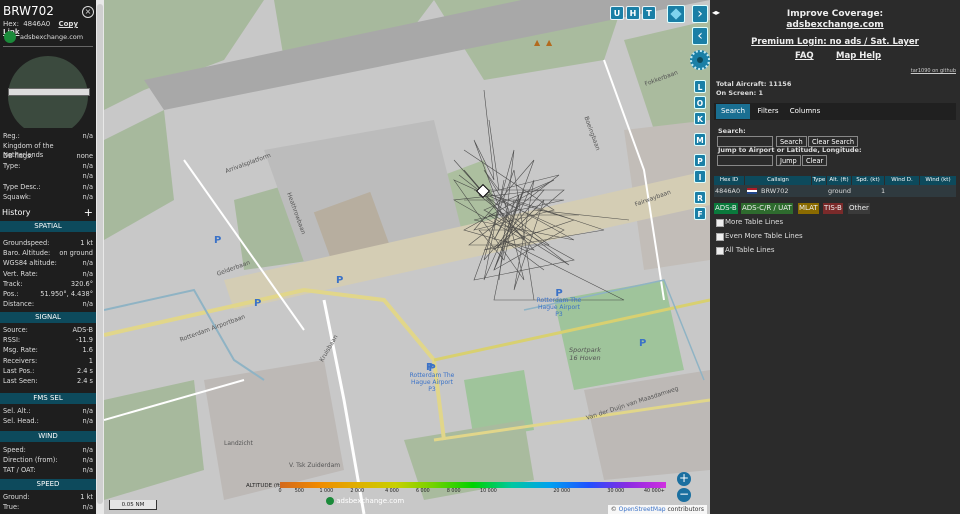 This screenshot has height=514, width=960. What do you see at coordinates (10, 37) in the screenshot?
I see `site-logo-icon` at bounding box center [10, 37].